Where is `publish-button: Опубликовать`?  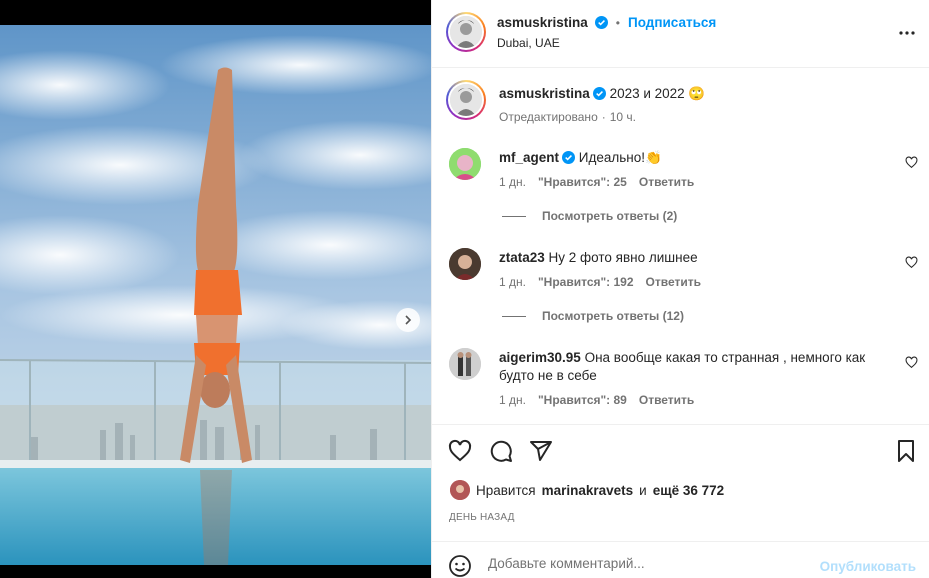 publish-button: Опубликовать is located at coordinates (868, 566).